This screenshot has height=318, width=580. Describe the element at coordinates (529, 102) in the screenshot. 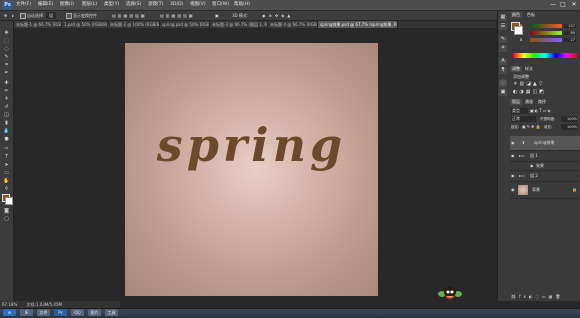

I see `tab-channels: 通道` at that location.